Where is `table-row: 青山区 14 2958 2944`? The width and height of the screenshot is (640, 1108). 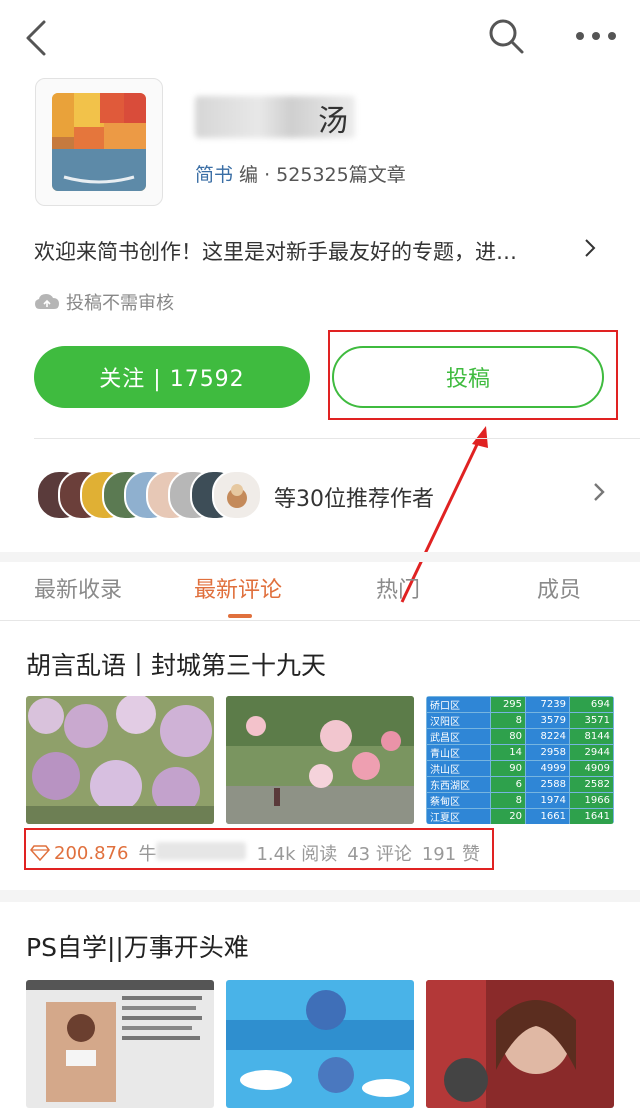 table-row: 青山区 14 2958 2944 is located at coordinates (520, 752).